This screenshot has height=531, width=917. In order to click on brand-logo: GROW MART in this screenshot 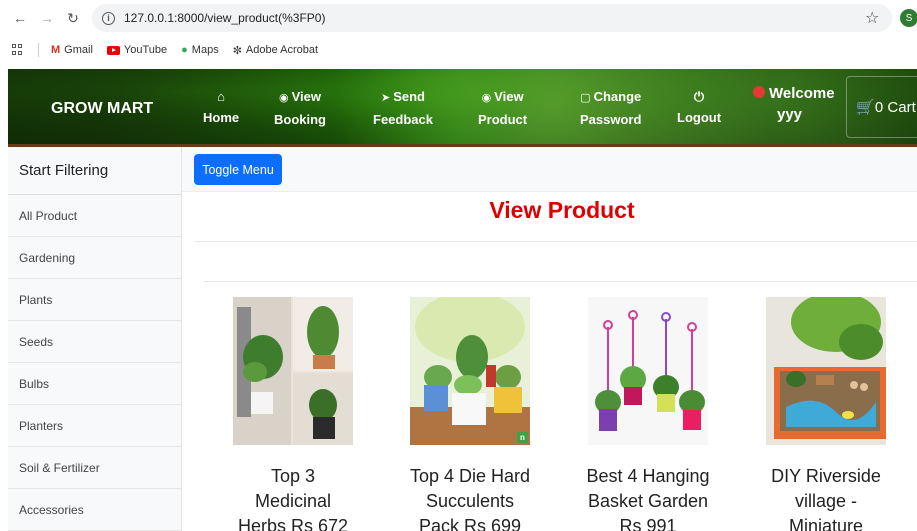, I will do `click(102, 109)`.